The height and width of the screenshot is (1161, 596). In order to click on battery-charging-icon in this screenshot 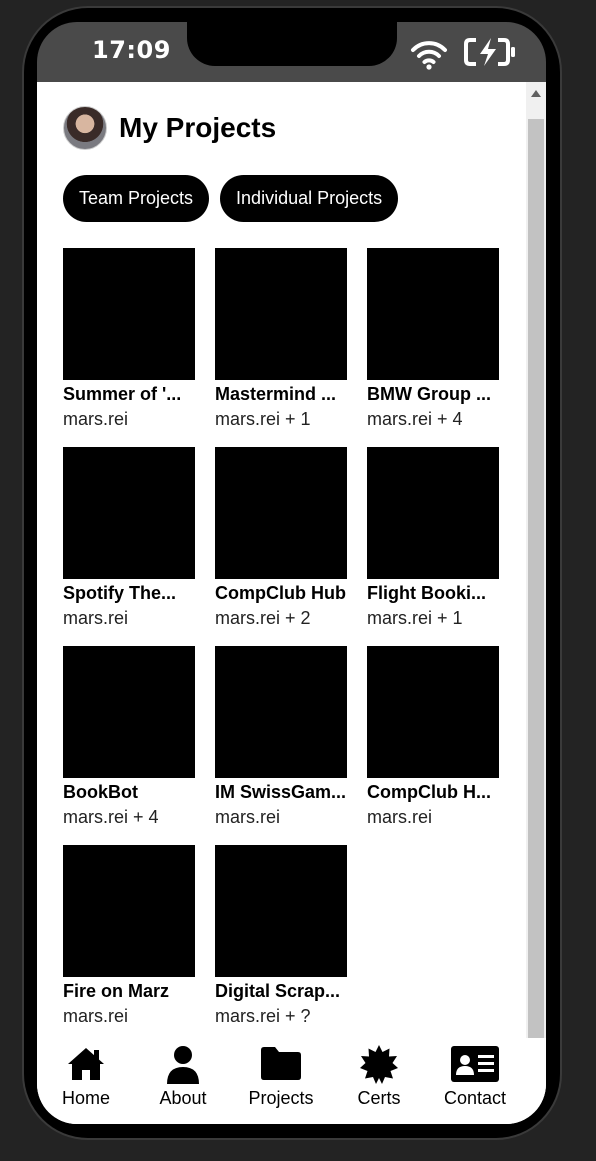, I will do `click(489, 52)`.